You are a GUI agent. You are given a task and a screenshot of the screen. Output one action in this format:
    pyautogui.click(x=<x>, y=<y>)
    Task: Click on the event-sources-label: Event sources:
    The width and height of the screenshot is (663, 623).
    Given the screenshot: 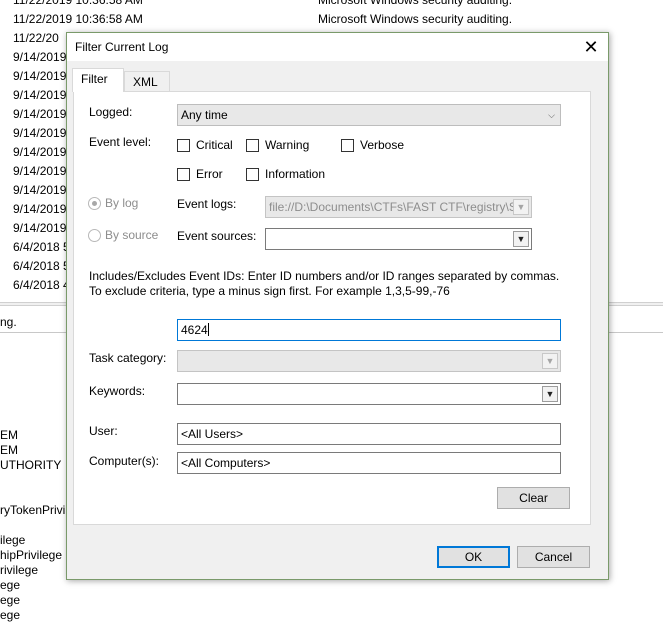 What is the action you would take?
    pyautogui.click(x=217, y=236)
    